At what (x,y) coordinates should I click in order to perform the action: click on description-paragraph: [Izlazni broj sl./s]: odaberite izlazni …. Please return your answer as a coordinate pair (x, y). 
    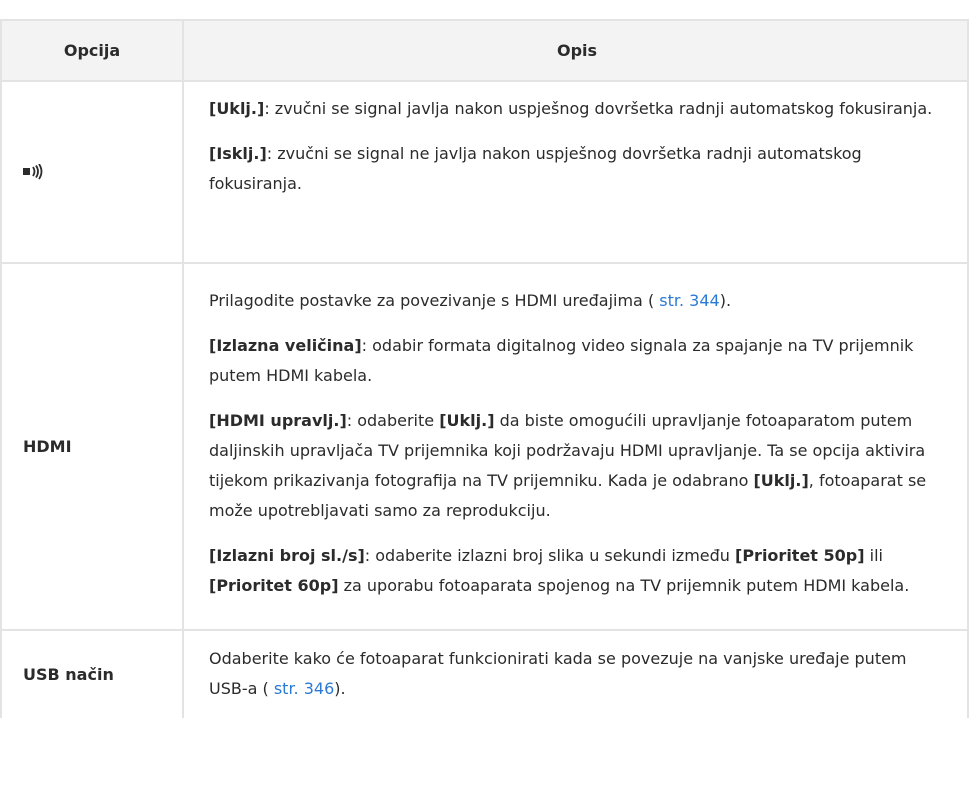
    Looking at the image, I should click on (559, 570).